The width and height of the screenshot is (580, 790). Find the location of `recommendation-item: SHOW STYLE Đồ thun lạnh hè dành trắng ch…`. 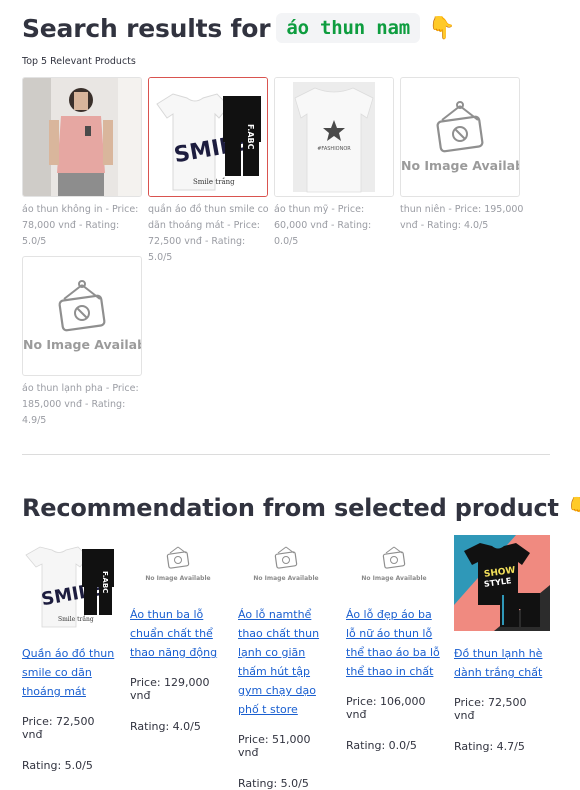

recommendation-item: SHOW STYLE Đồ thun lạnh hè dành trắng ch… is located at coordinates (502, 644).